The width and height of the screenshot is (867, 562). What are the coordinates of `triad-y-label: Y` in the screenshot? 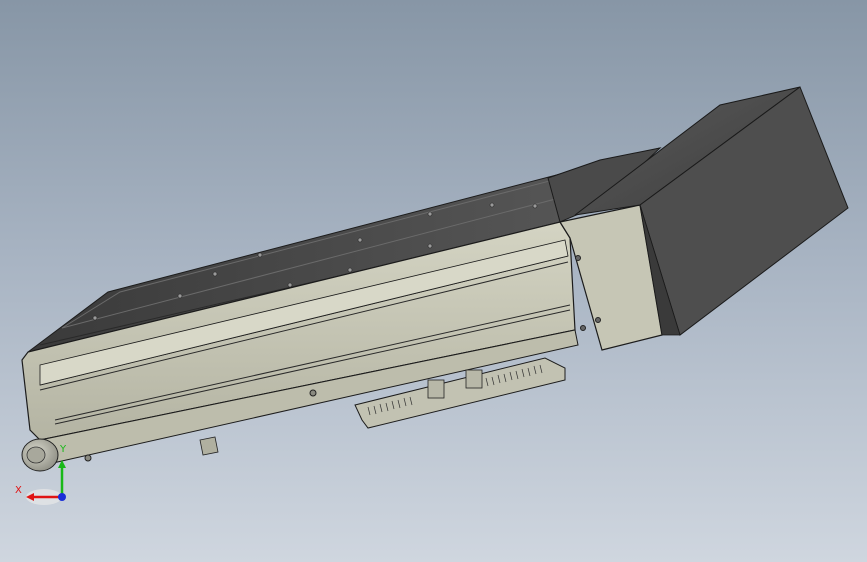 It's located at (63, 449).